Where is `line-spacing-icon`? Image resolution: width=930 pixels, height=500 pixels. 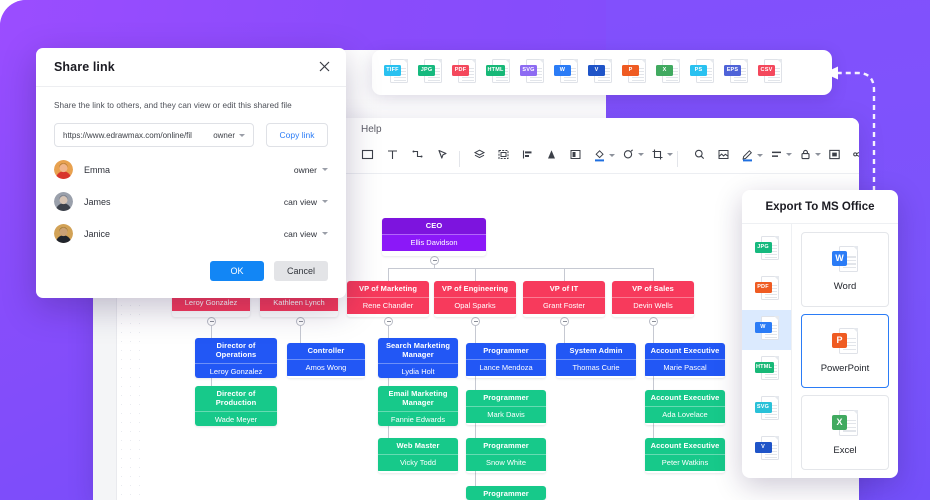
line-spacing-icon is located at coordinates (781, 154).